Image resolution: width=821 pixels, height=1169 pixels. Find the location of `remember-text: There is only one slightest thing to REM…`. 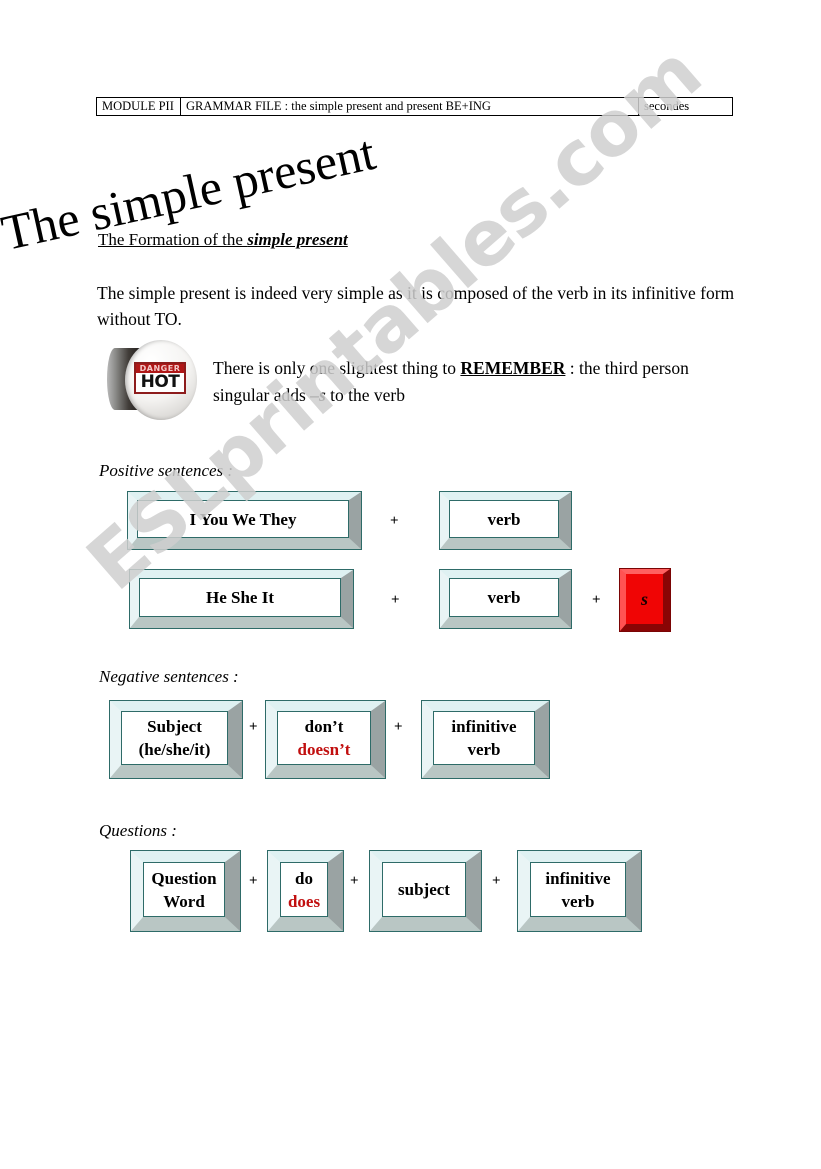

remember-text: There is only one slightest thing to REM… is located at coordinates (478, 382).